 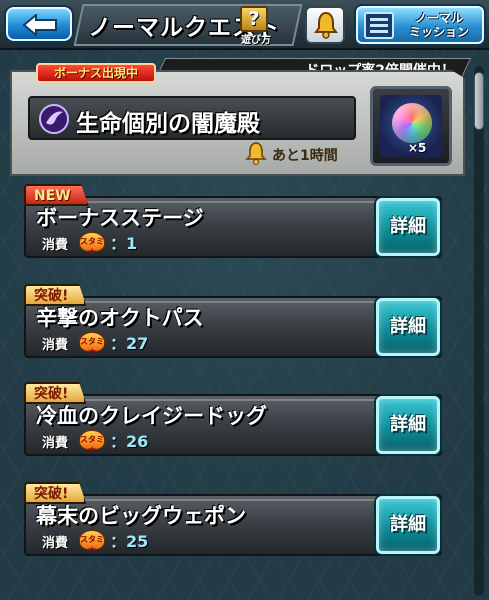 I want to click on event-name: 生命個別の闇魔殿, so click(x=168, y=124).